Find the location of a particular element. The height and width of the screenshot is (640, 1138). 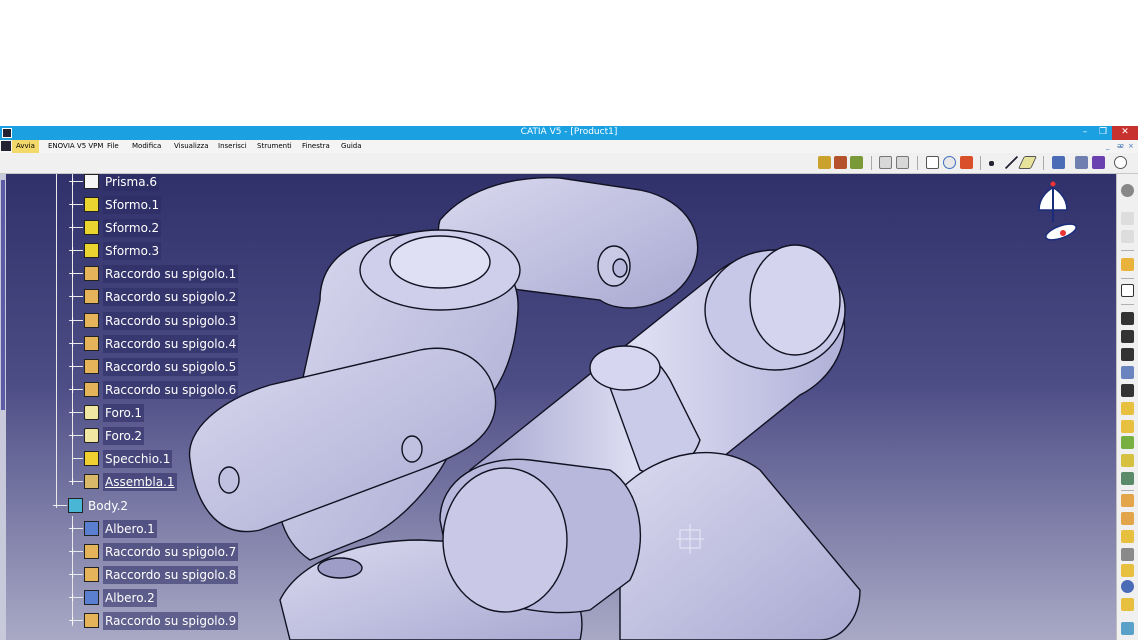

top-toolbar is located at coordinates (569, 163).